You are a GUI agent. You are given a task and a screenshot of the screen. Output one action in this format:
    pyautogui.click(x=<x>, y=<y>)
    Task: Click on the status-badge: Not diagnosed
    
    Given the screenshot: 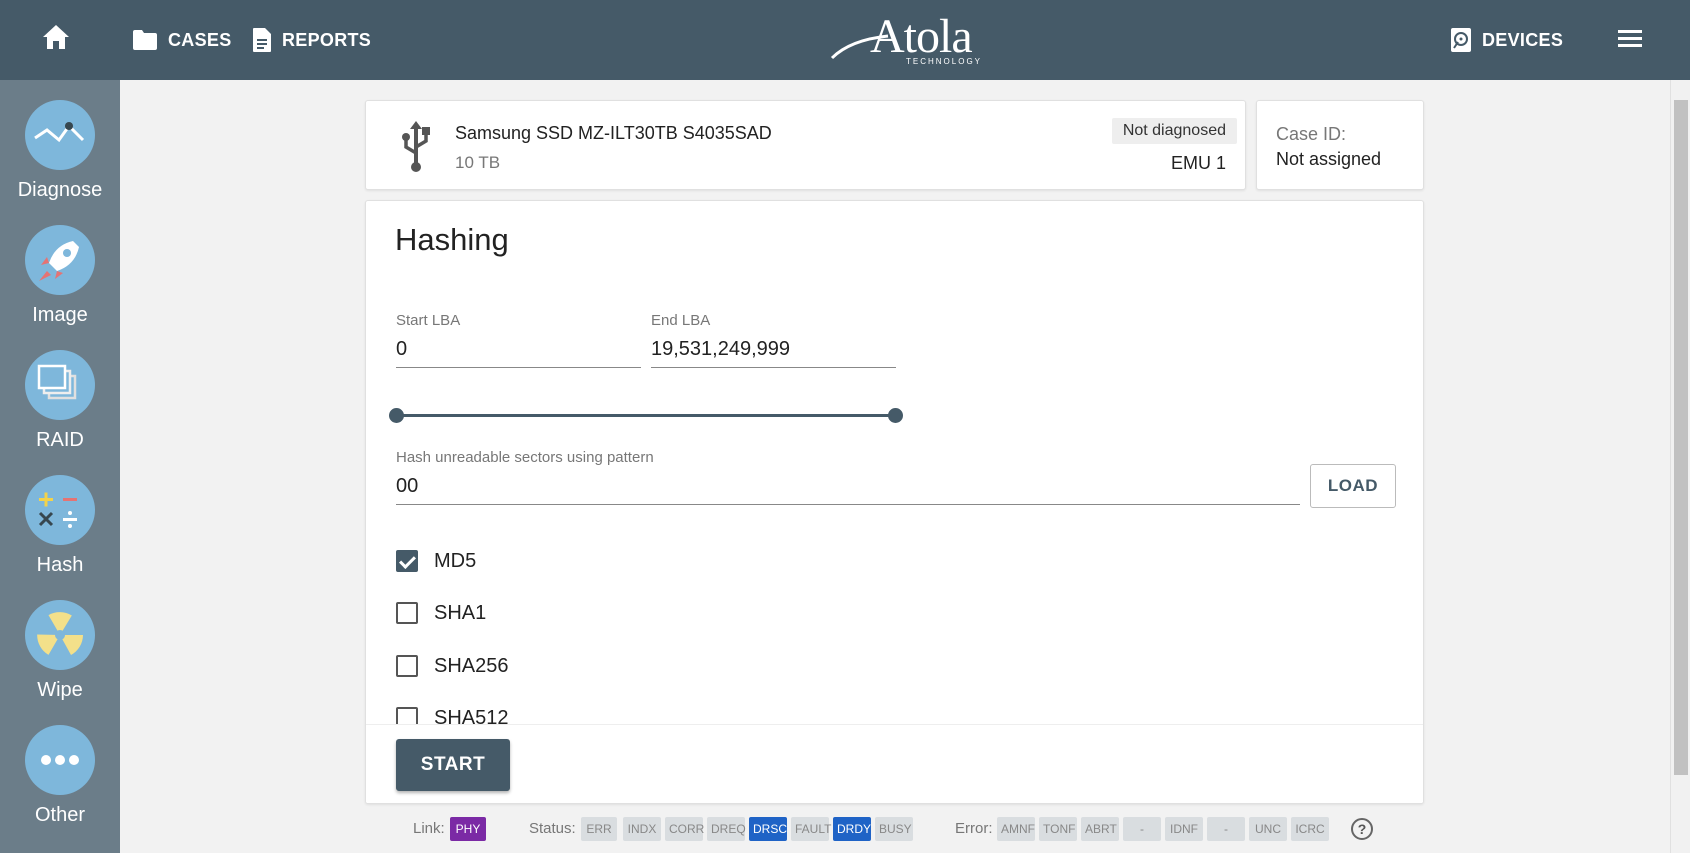 What is the action you would take?
    pyautogui.click(x=1174, y=131)
    